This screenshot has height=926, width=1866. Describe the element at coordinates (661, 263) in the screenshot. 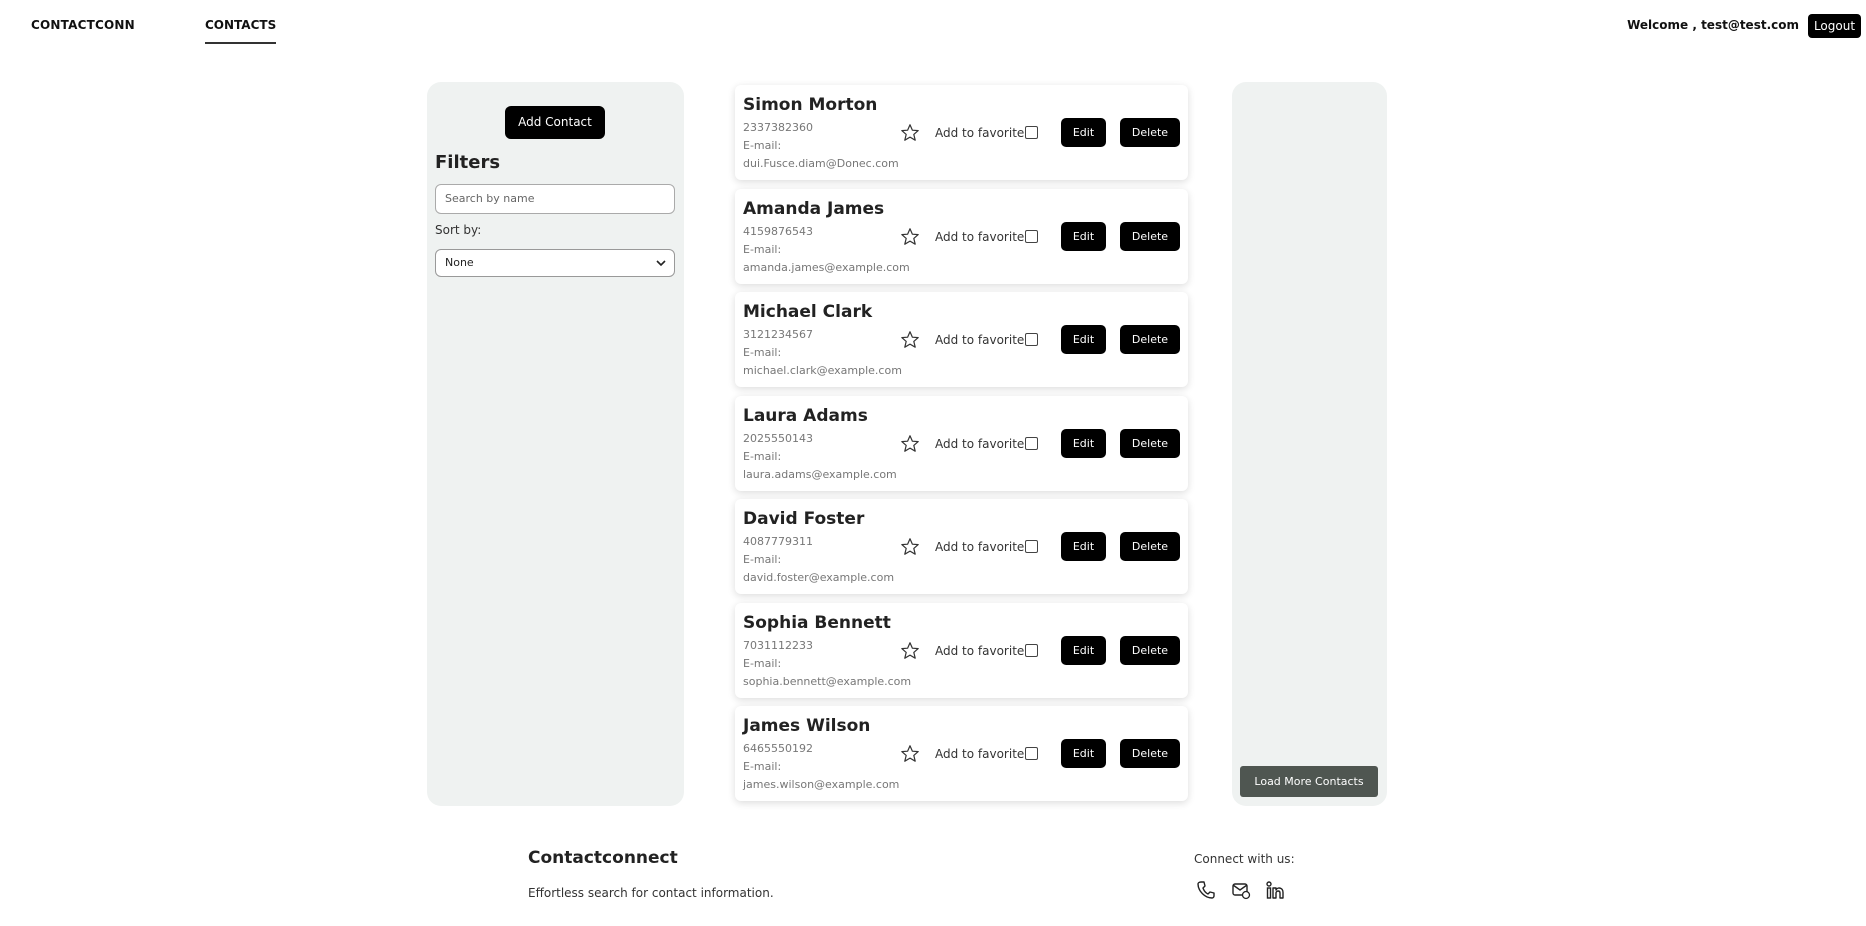

I see `chevron-down-icon` at that location.